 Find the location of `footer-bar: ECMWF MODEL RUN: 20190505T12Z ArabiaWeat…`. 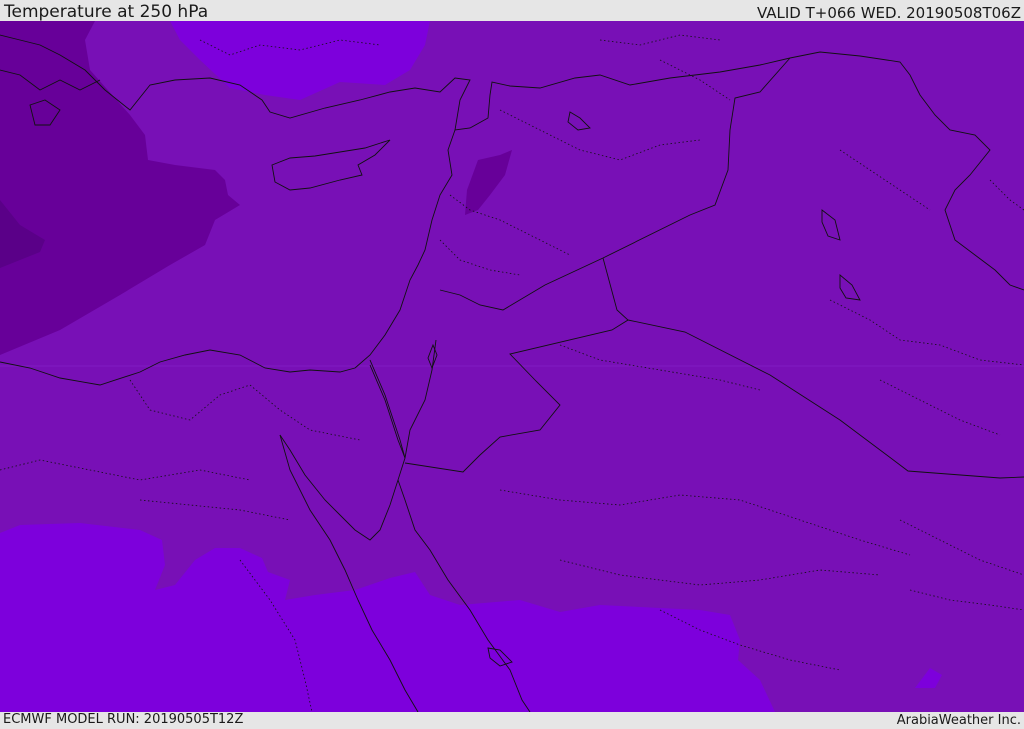

footer-bar: ECMWF MODEL RUN: 20190505T12Z ArabiaWeat… is located at coordinates (512, 720).